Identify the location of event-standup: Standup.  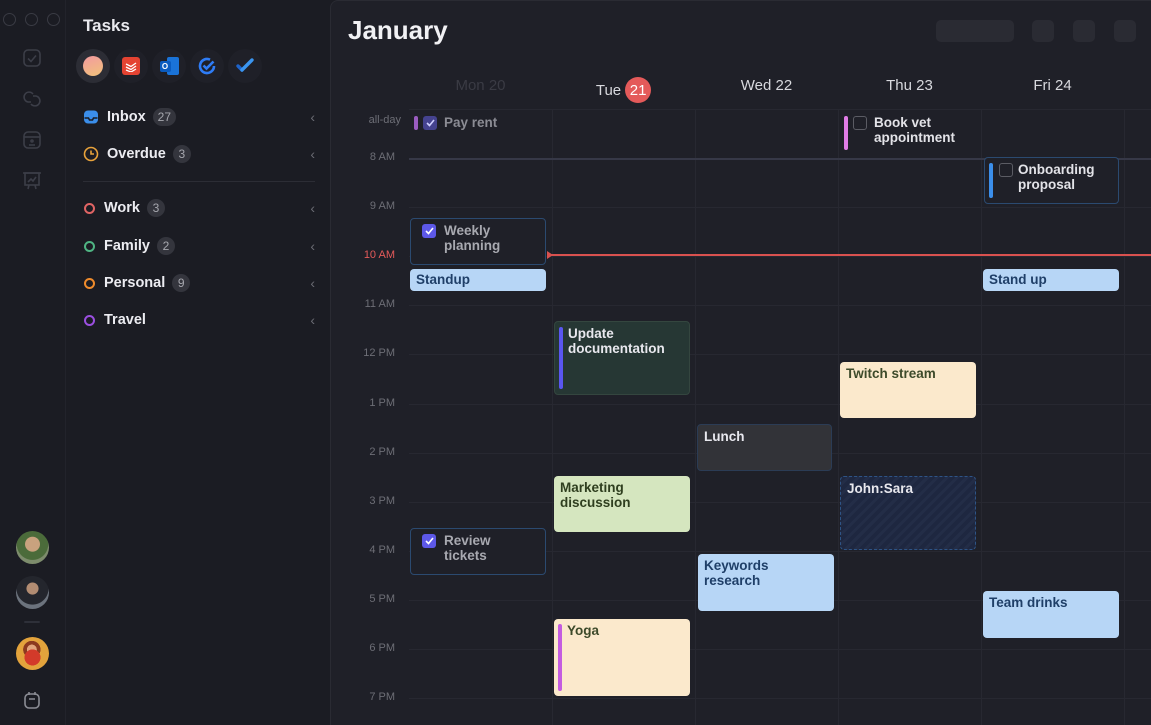
(478, 280).